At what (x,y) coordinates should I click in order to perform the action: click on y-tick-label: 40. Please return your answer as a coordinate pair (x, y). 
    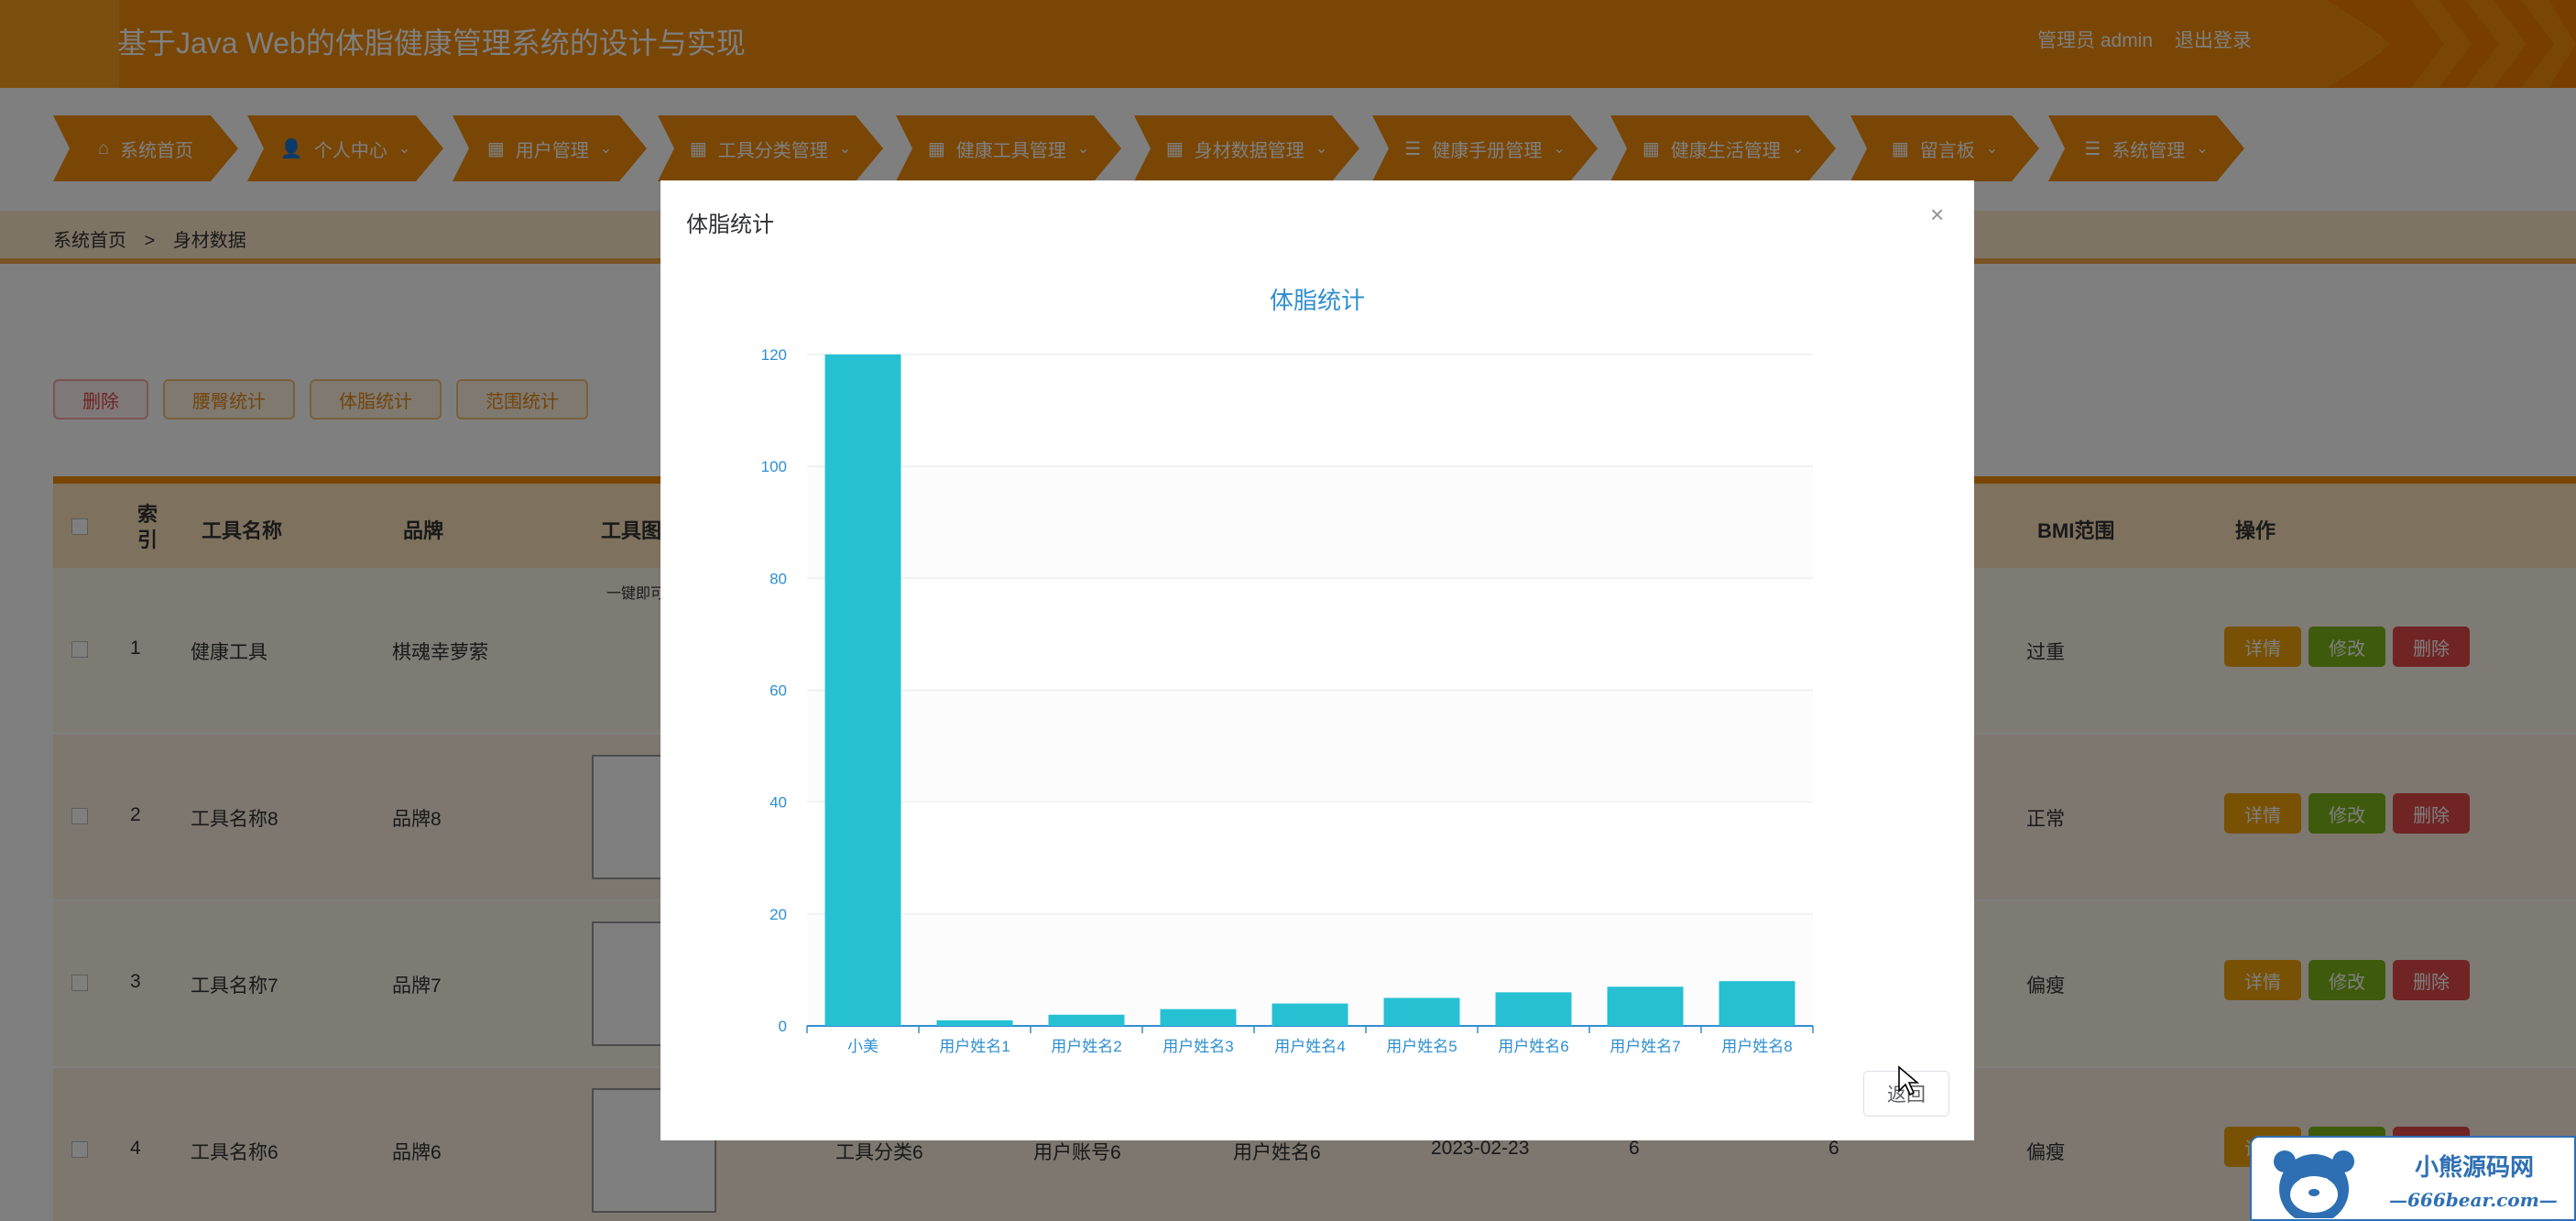
    Looking at the image, I should click on (779, 803).